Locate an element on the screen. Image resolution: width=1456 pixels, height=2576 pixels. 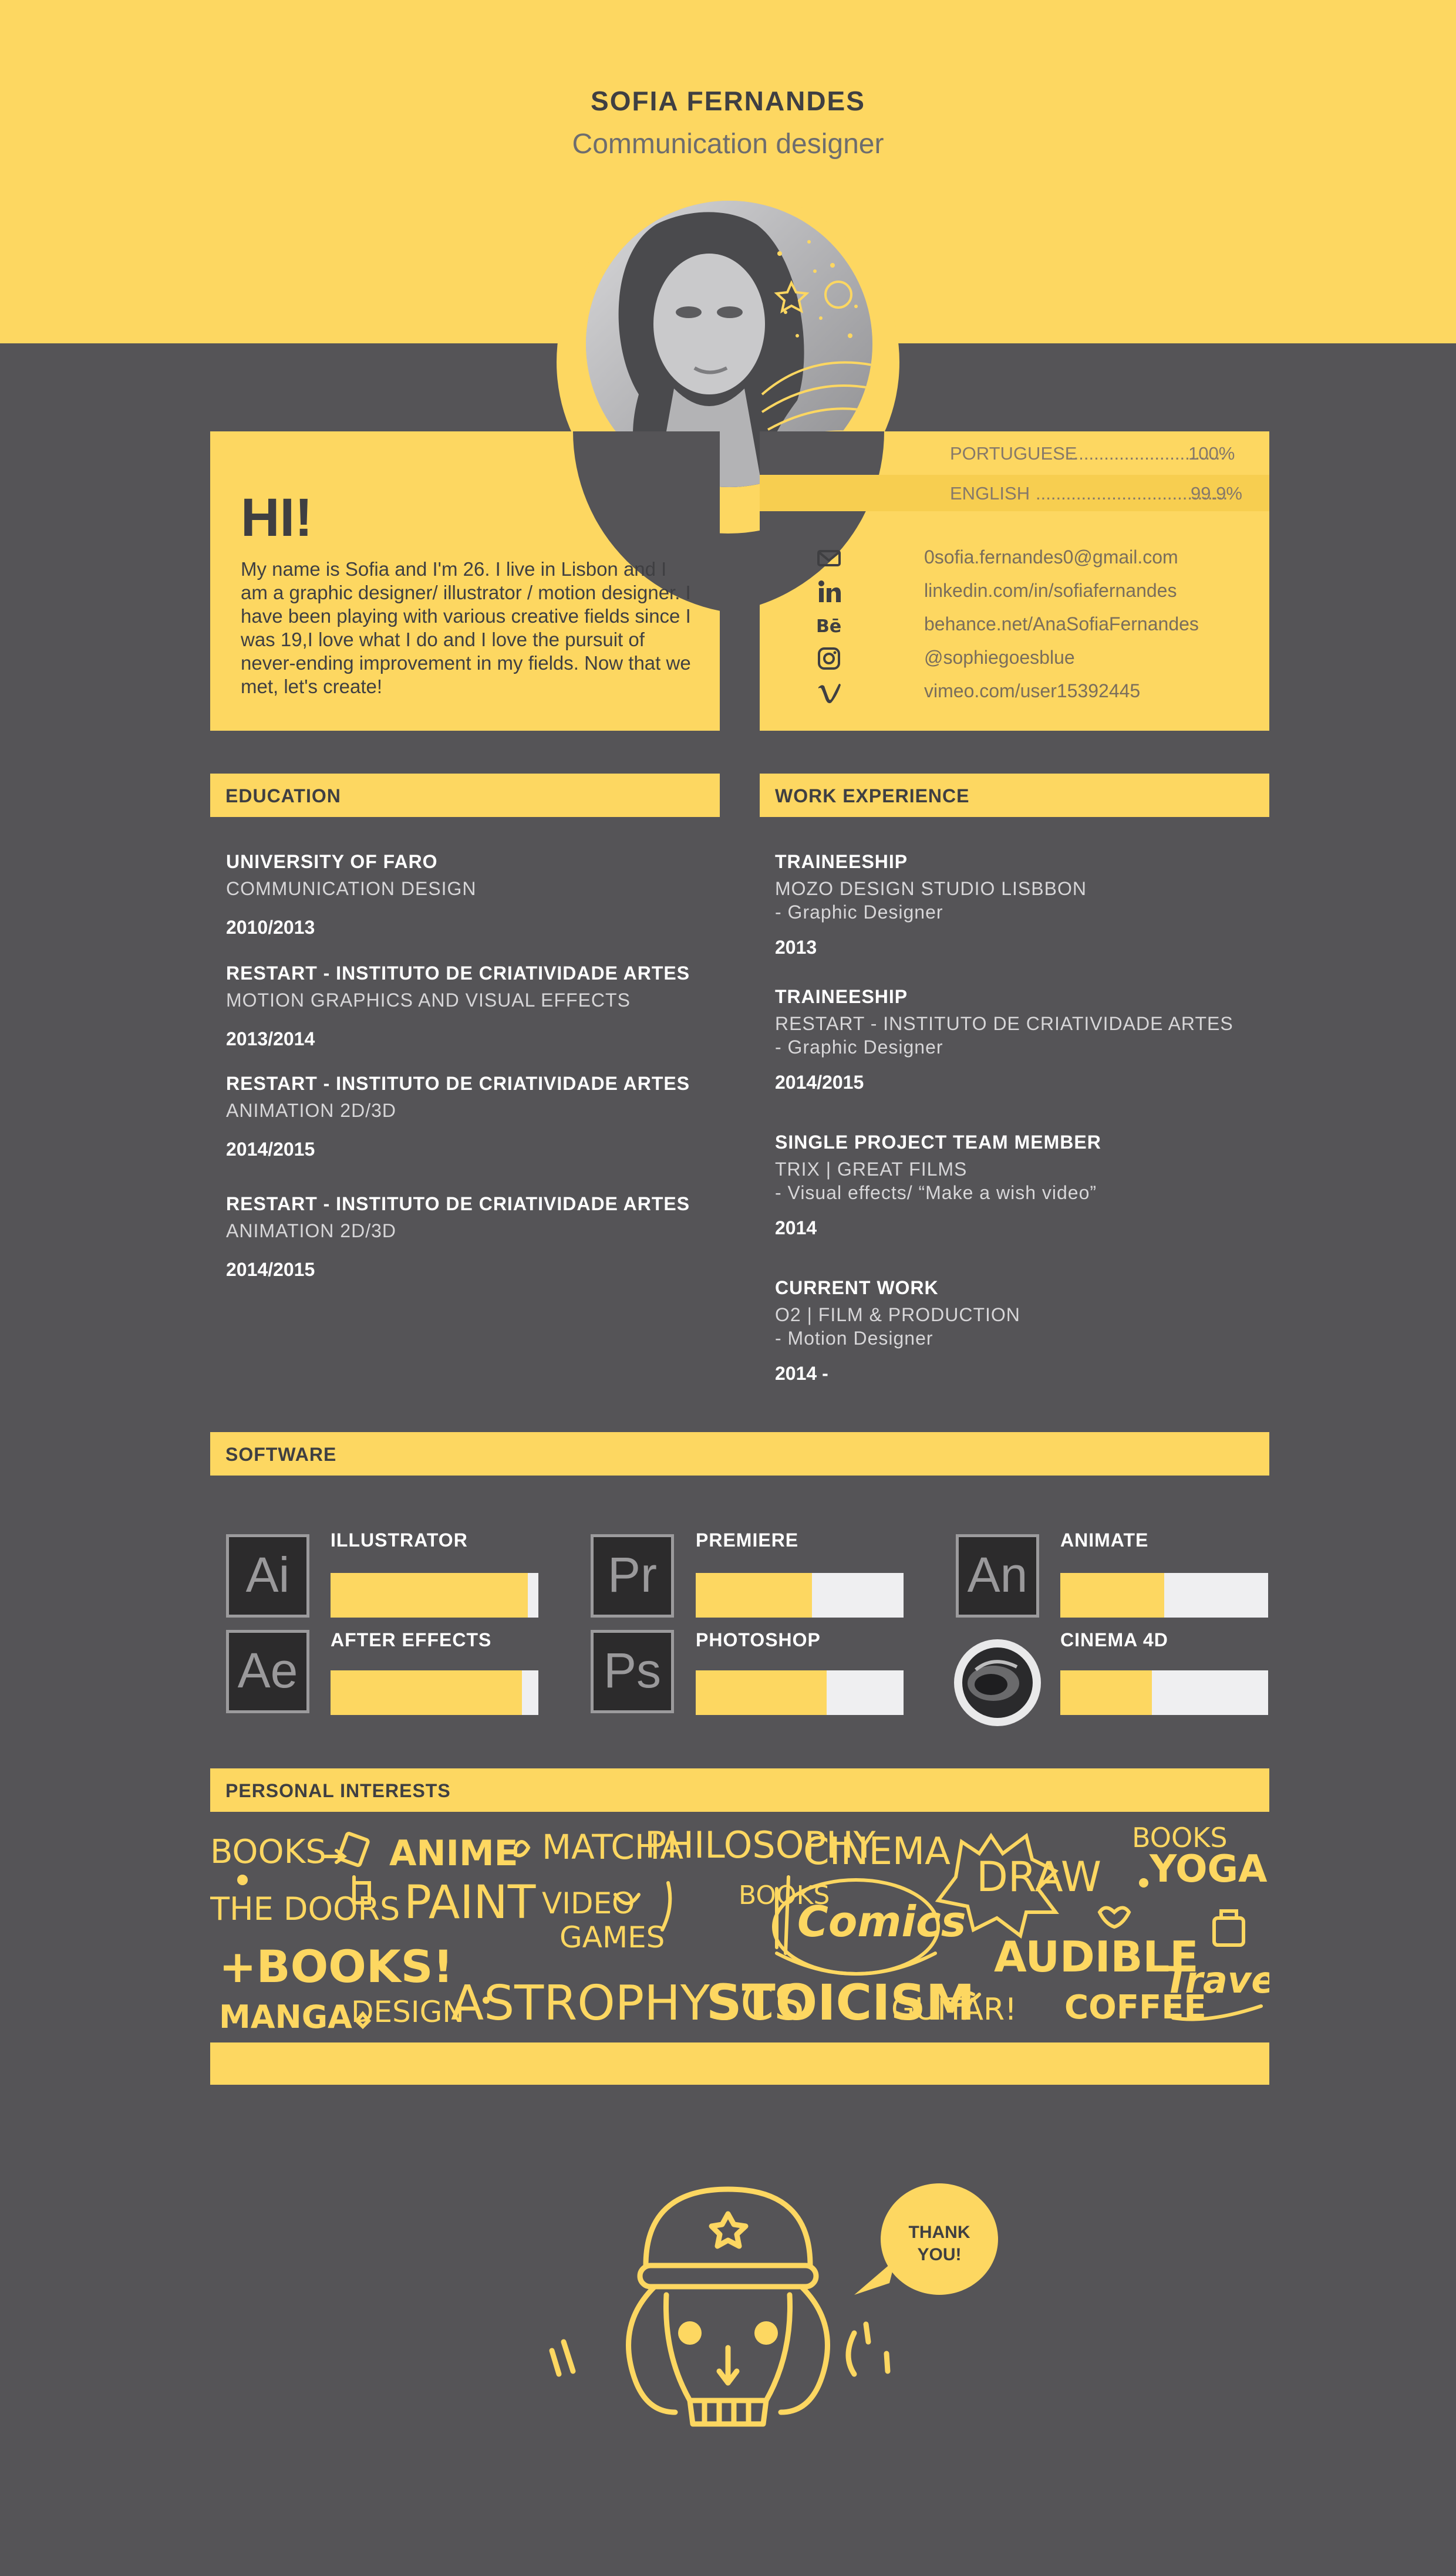
cinema-4d-icon is located at coordinates (997, 1682).